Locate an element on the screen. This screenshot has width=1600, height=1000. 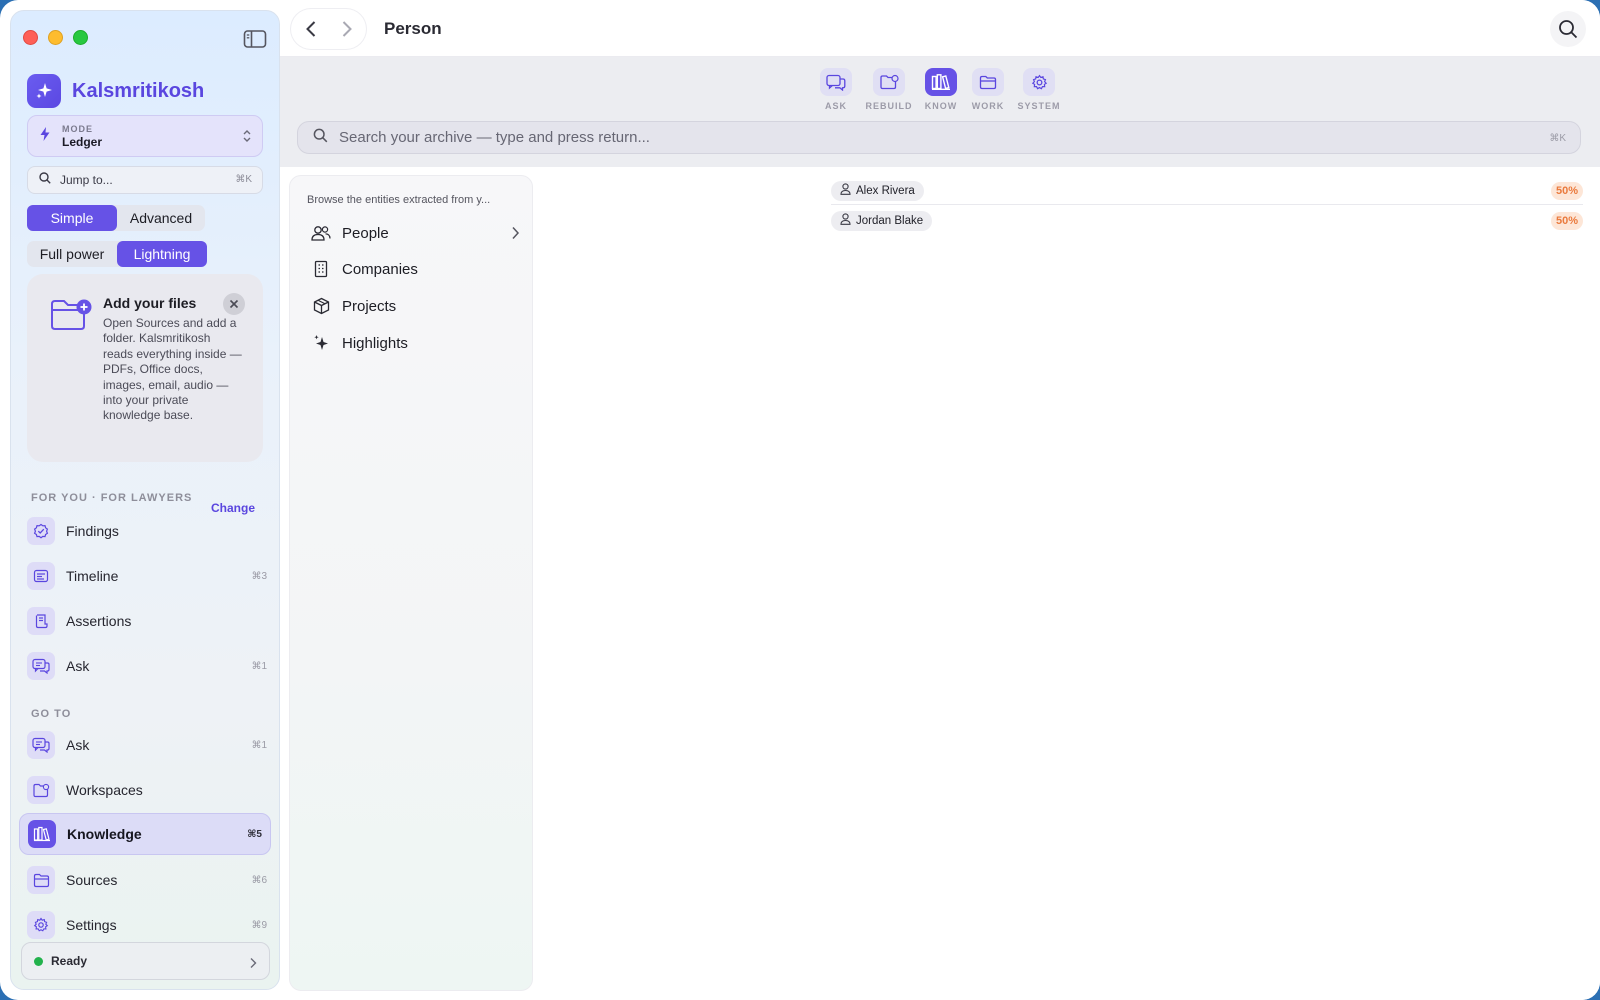
scroll-icon is located at coordinates (41, 621).